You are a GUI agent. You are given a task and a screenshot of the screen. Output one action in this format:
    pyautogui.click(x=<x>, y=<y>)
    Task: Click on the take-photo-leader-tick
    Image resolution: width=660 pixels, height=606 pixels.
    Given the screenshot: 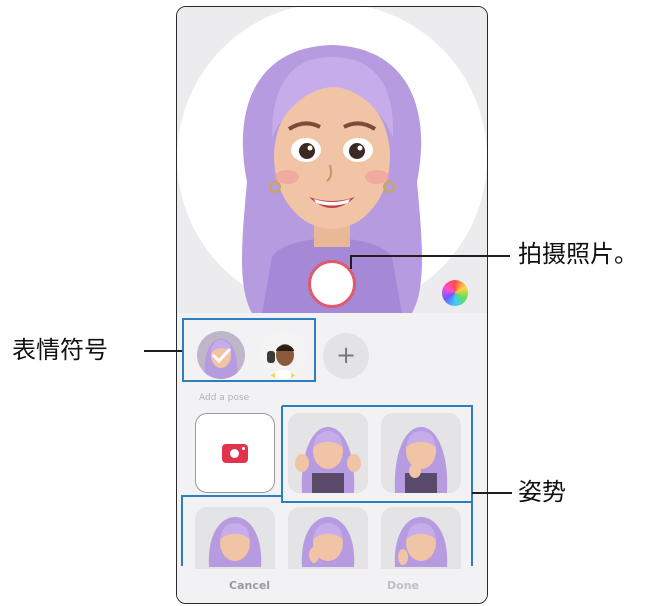 What is the action you would take?
    pyautogui.click(x=351, y=262)
    